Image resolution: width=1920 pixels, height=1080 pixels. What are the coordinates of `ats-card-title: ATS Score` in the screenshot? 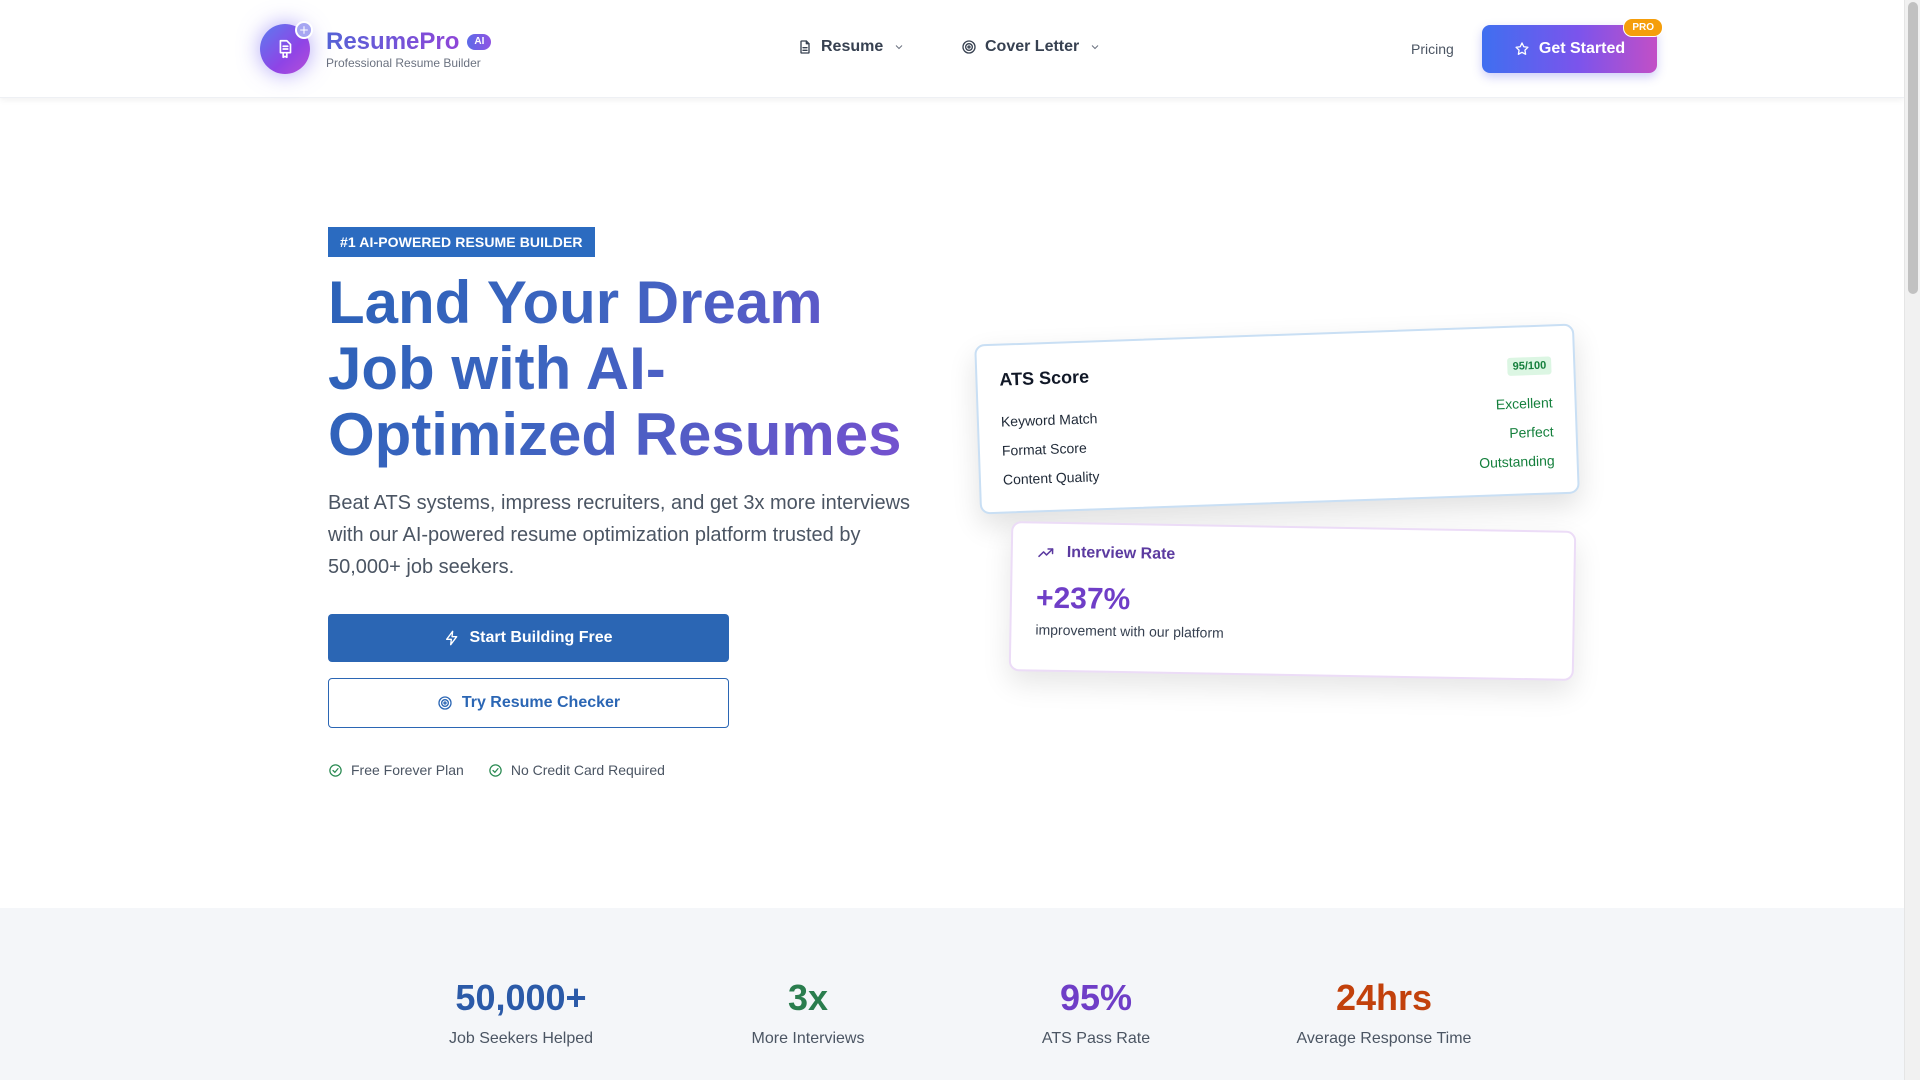 It's located at (1044, 378).